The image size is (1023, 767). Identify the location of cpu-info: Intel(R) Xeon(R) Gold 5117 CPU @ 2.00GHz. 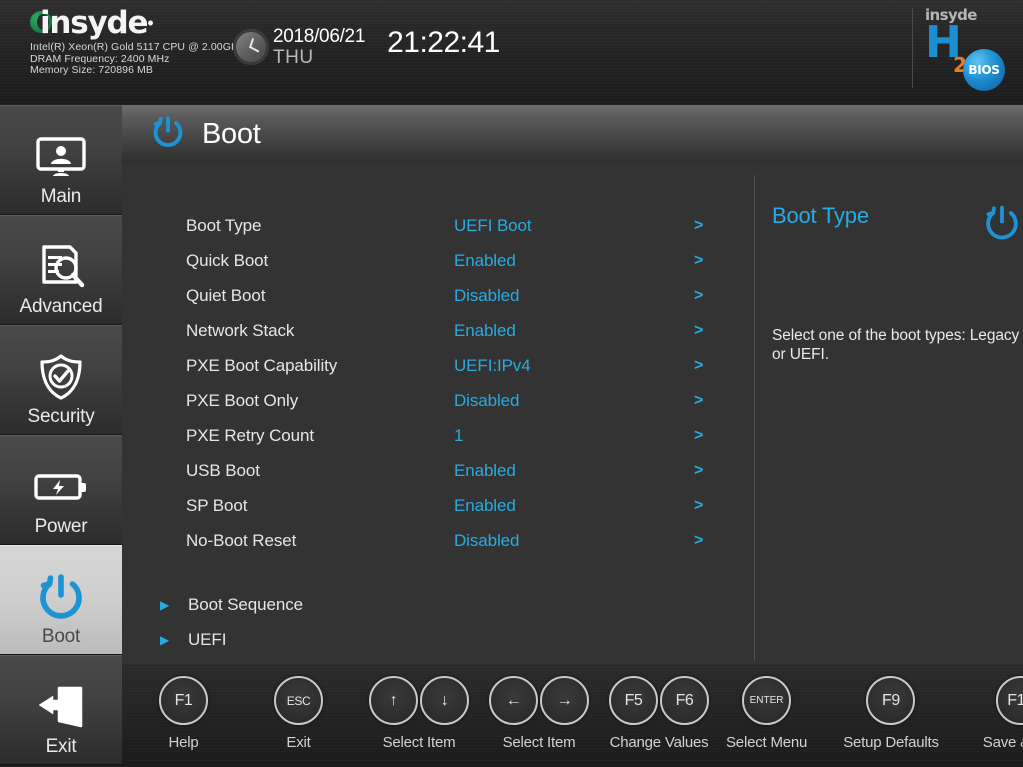
(137, 47).